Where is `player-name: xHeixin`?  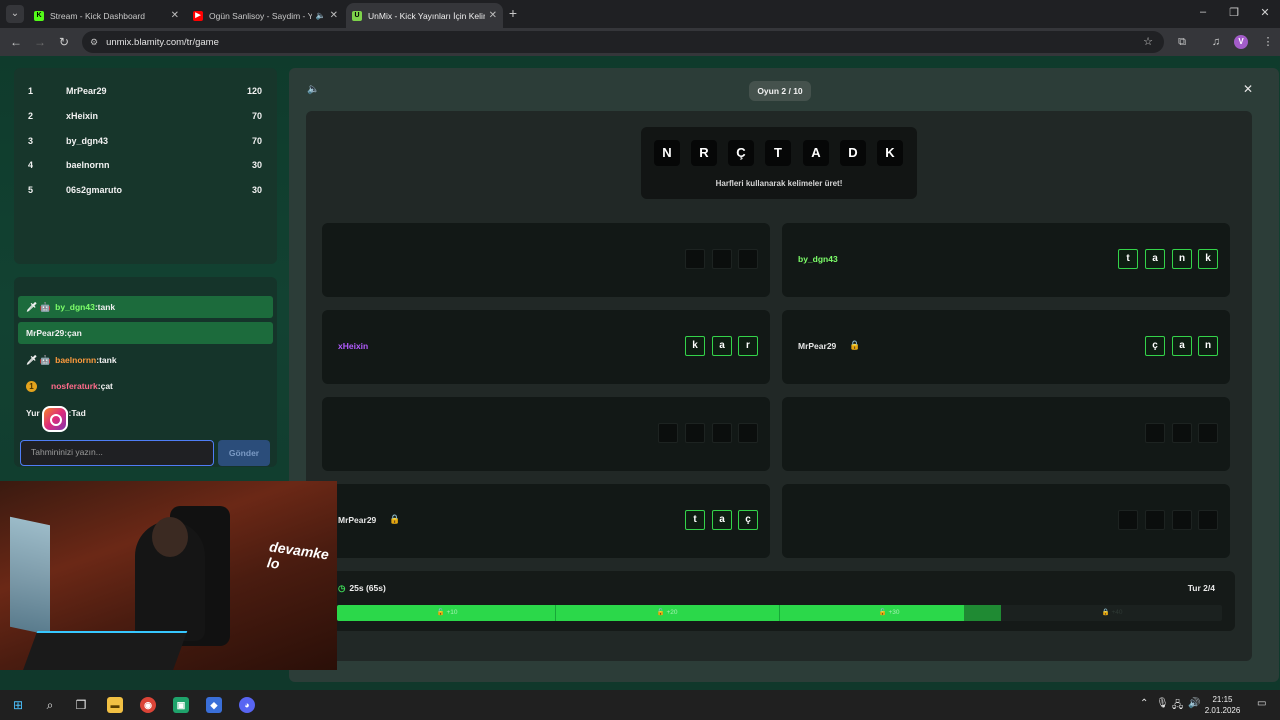
player-name: xHeixin is located at coordinates (82, 116).